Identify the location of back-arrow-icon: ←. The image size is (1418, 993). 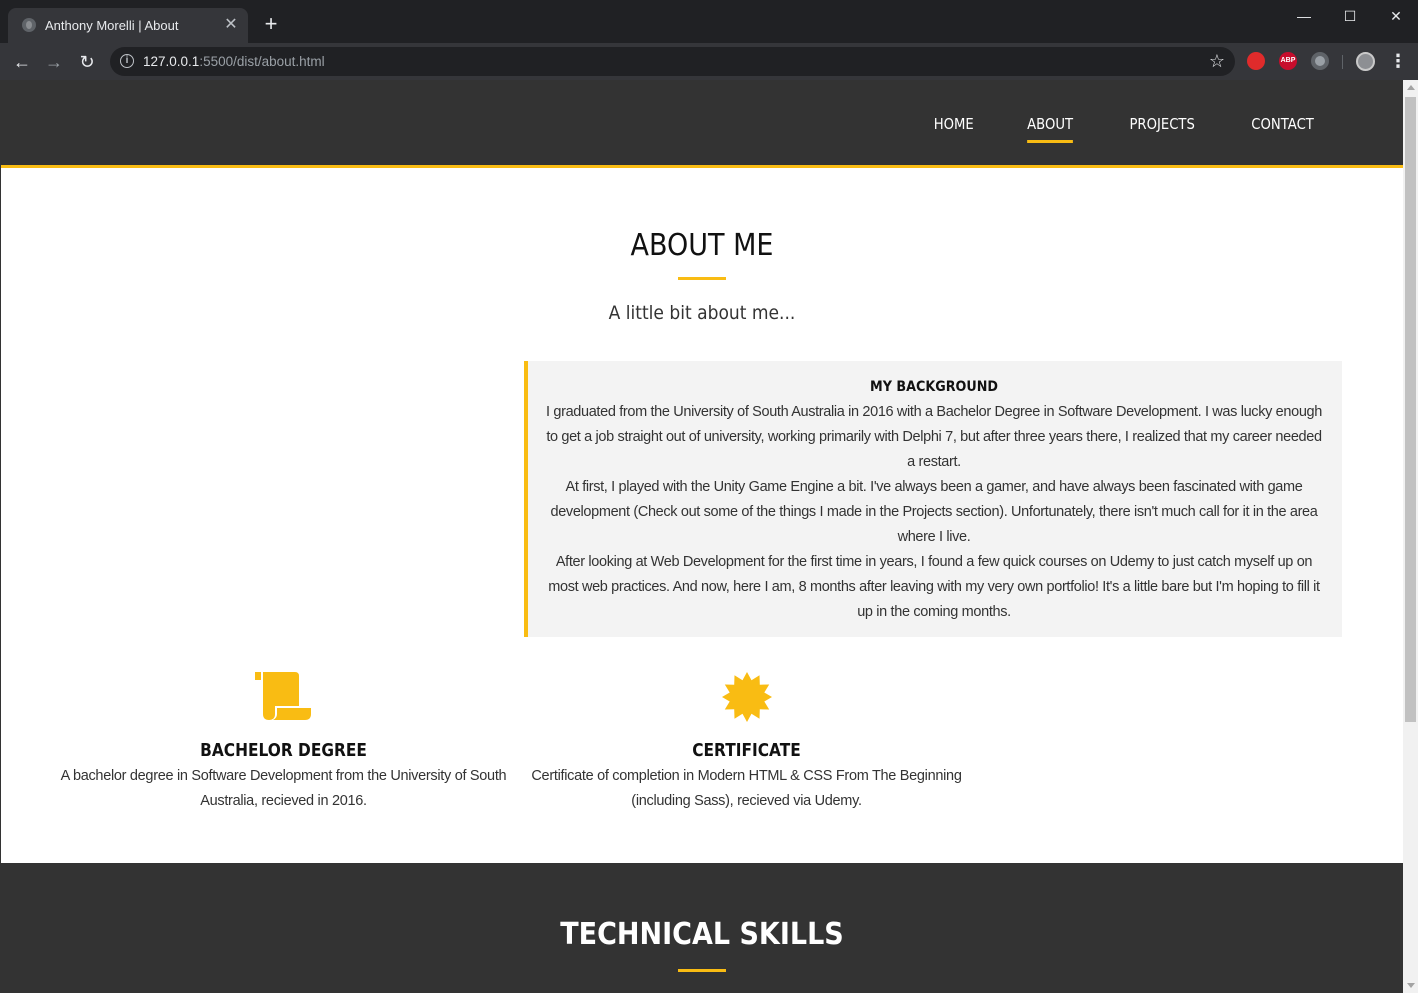
(22, 62).